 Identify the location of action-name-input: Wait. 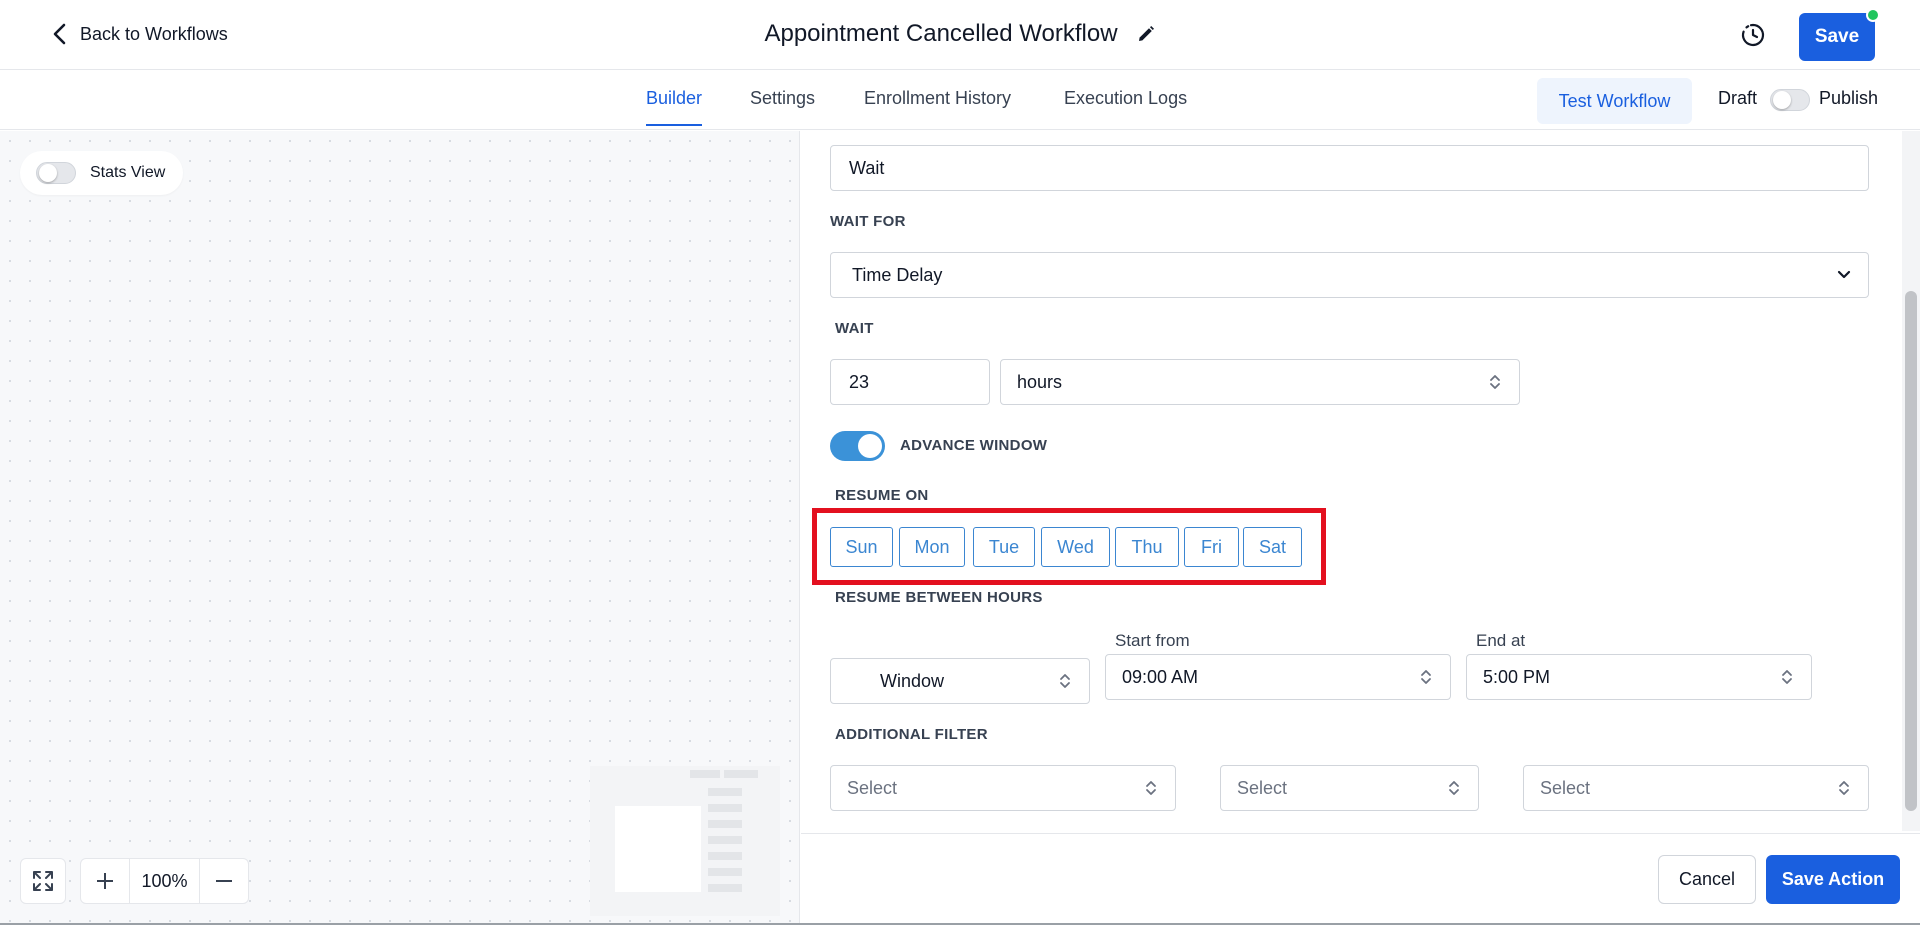
(1349, 168).